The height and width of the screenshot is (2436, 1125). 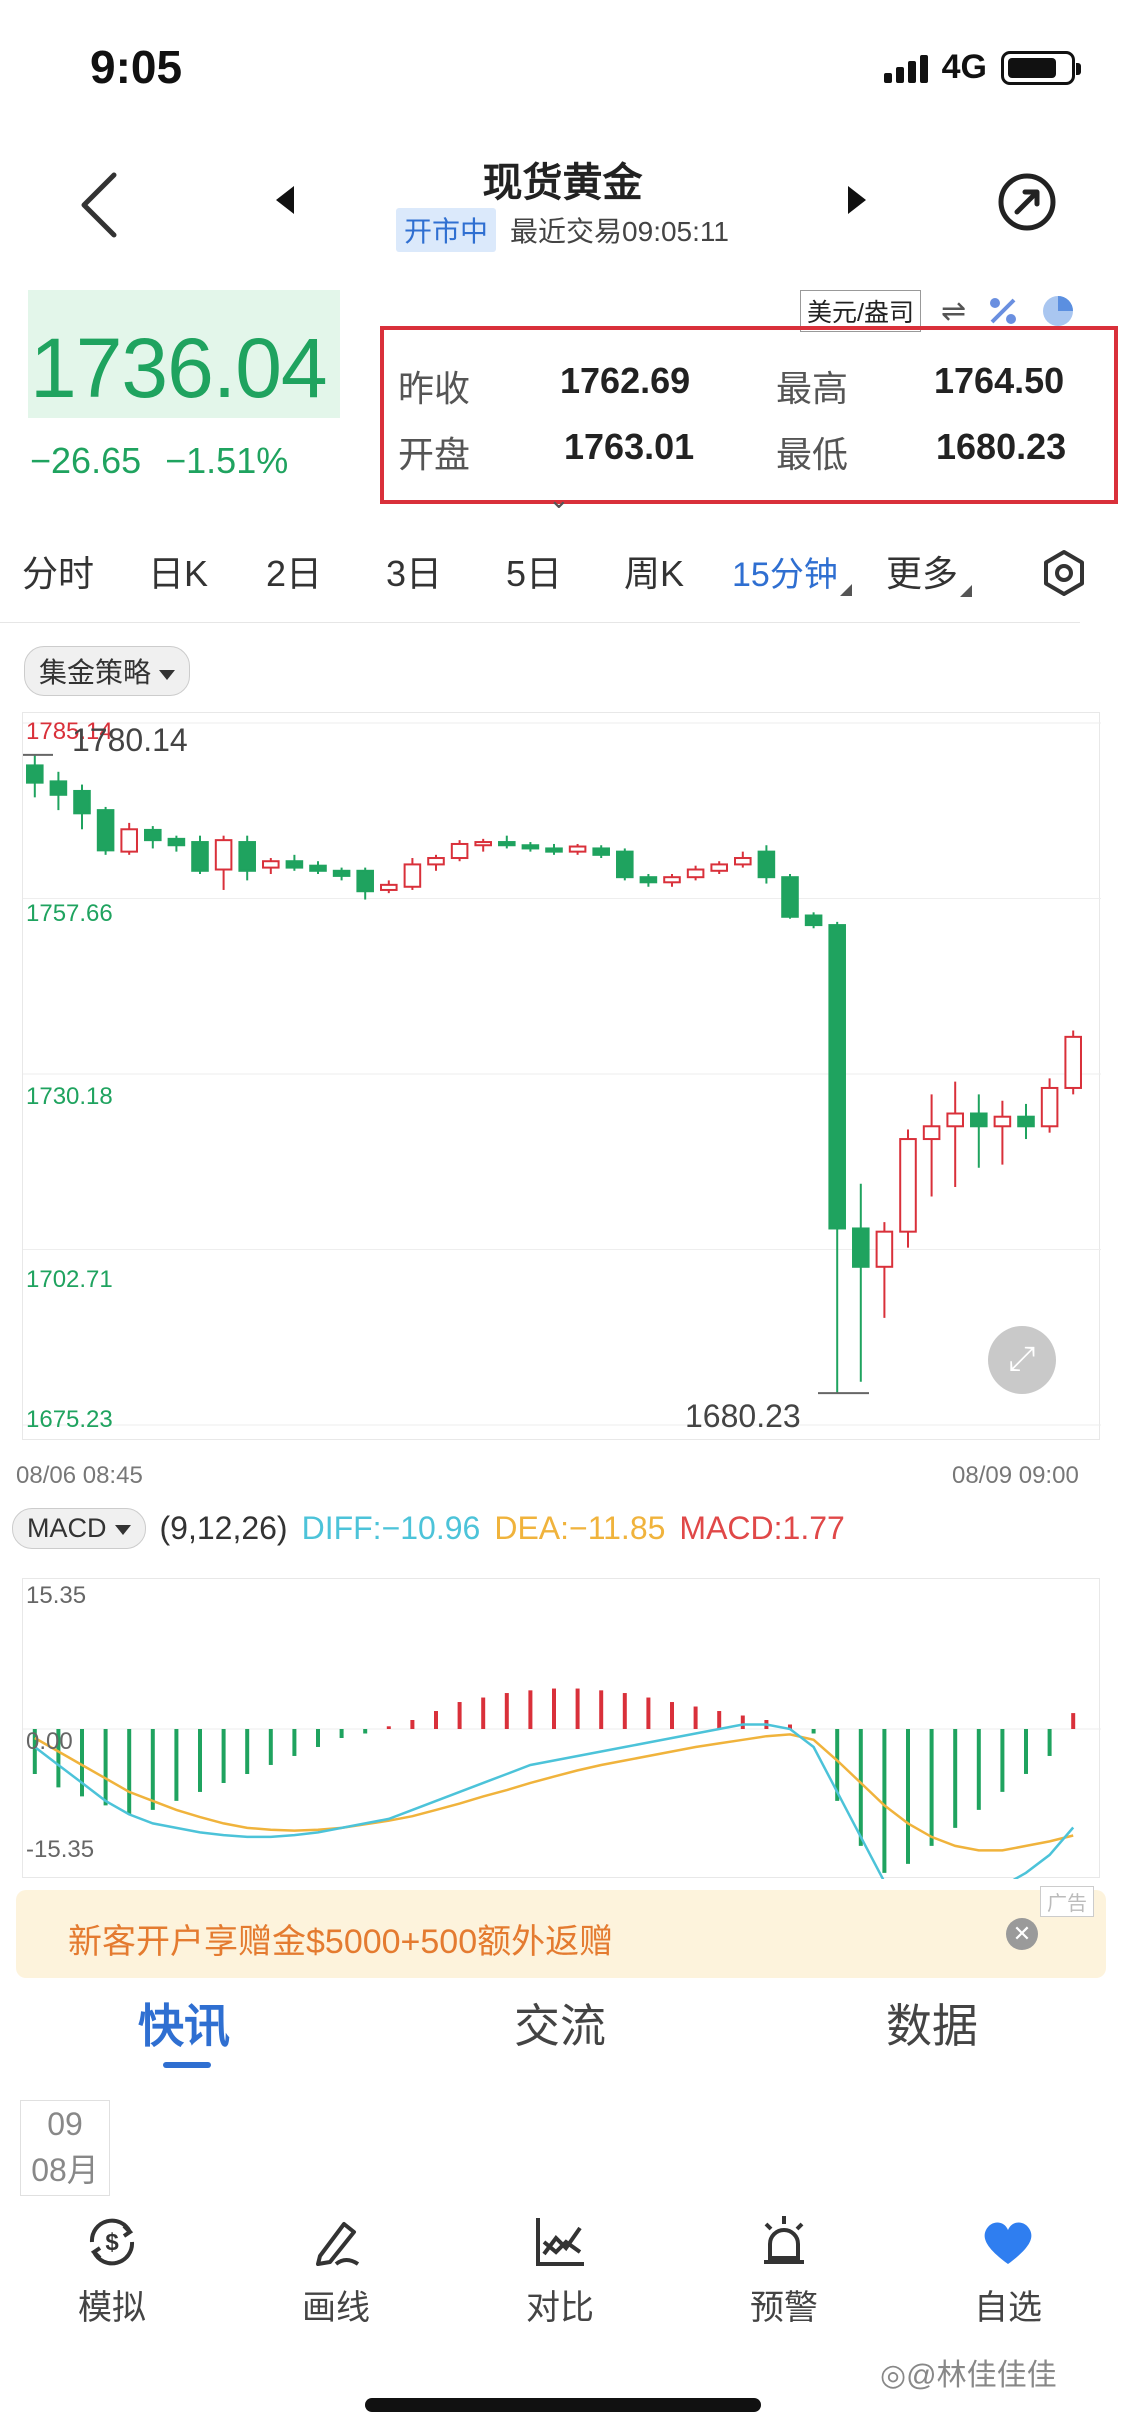 I want to click on nav-compare: 对比, so click(x=560, y=2264).